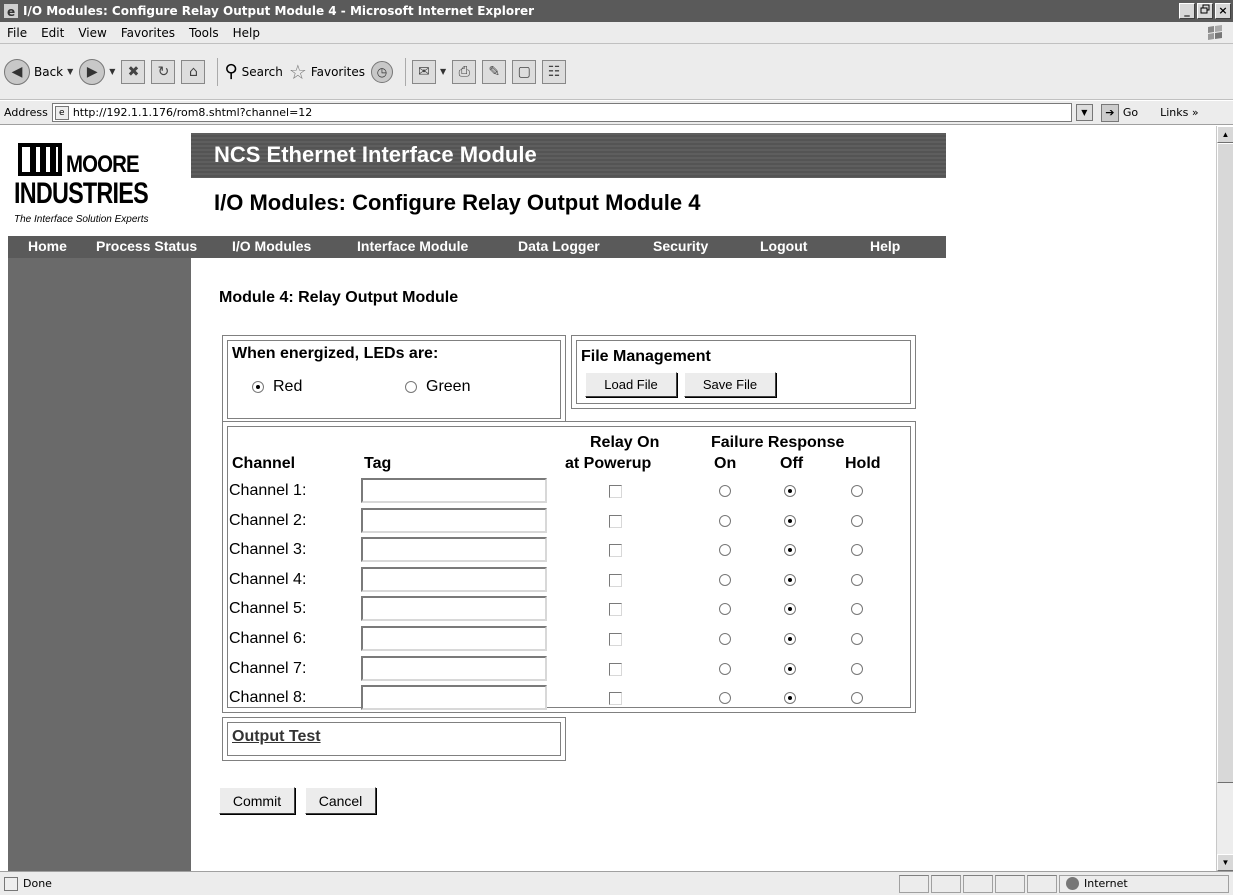  Describe the element at coordinates (1225, 862) in the screenshot. I see `scroll-down-icon: ▼` at that location.